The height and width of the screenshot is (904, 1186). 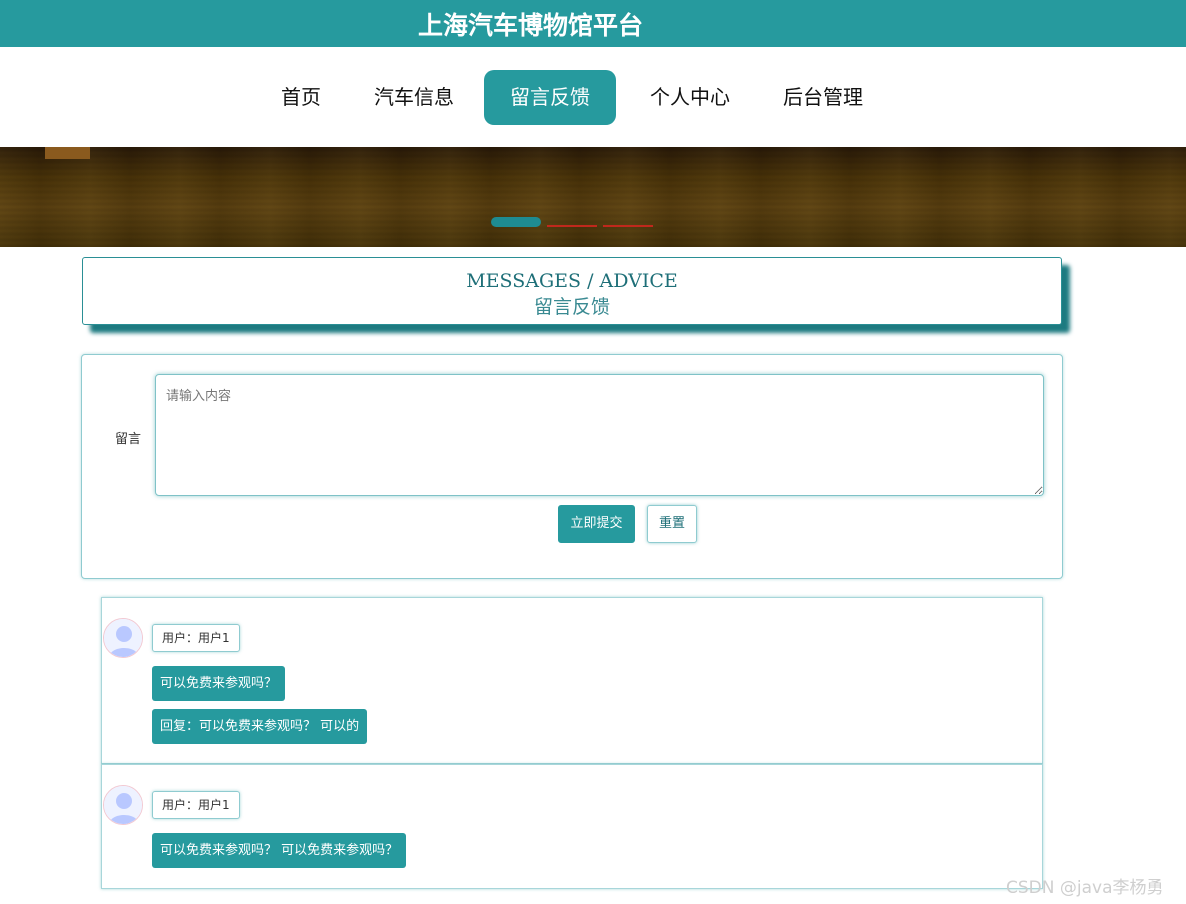 What do you see at coordinates (279, 850) in the screenshot?
I see `message-content: 可以免费来参观吗？ 可以免费来参观吗？` at bounding box center [279, 850].